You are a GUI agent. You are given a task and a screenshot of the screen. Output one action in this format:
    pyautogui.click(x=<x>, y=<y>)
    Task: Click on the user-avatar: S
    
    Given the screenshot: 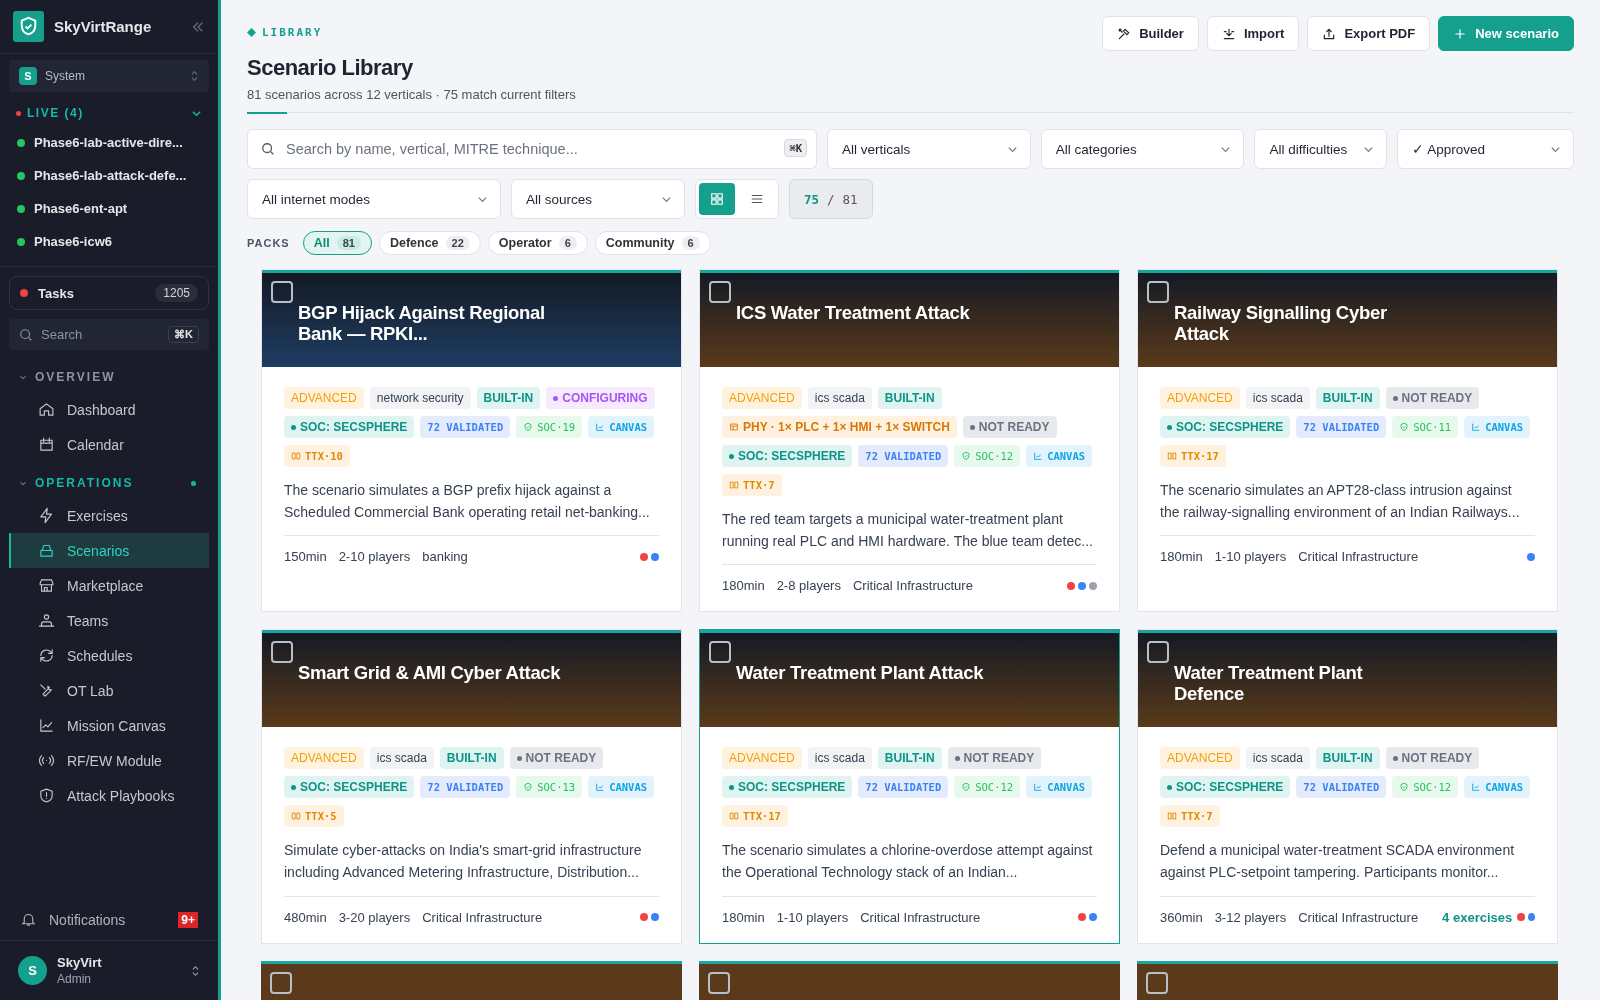 What is the action you would take?
    pyautogui.click(x=32, y=970)
    